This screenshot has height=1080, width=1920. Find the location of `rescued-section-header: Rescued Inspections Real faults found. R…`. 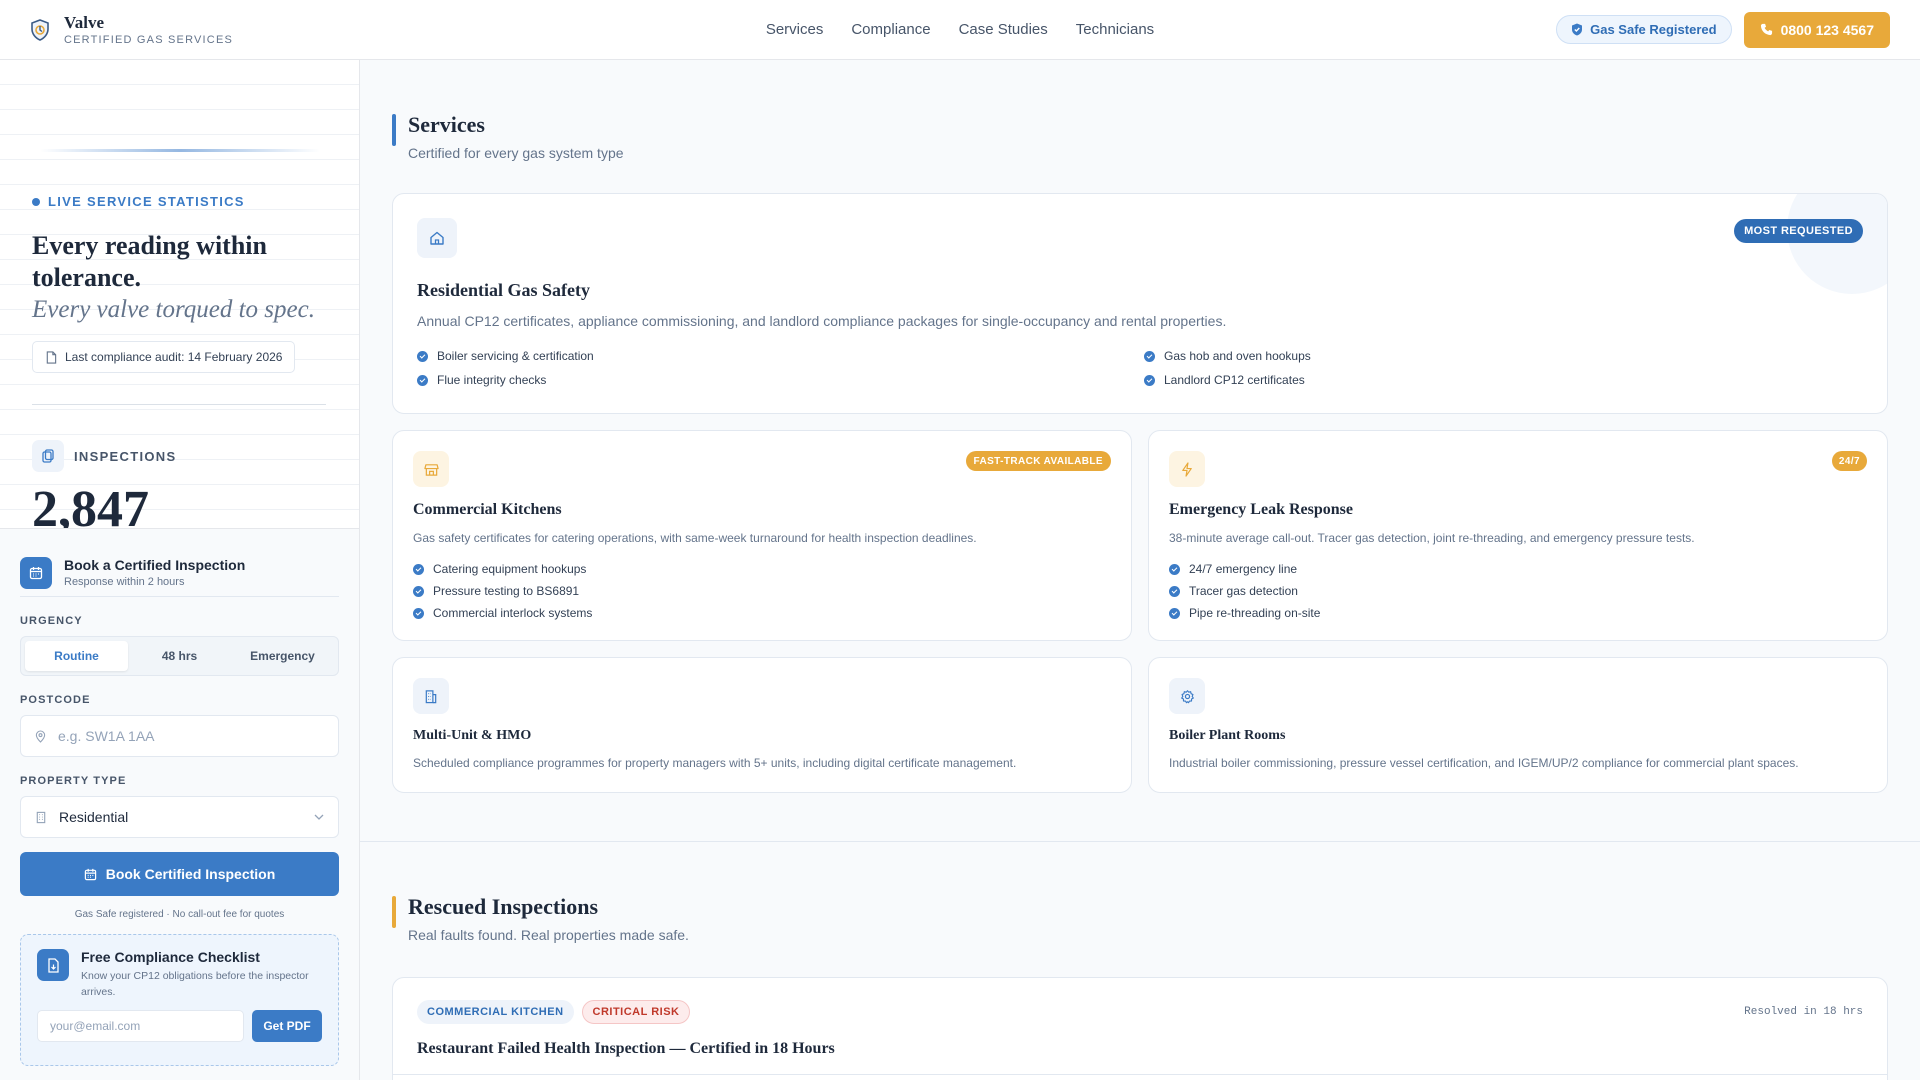

rescued-section-header: Rescued Inspections Real faults found. R… is located at coordinates (540, 918).